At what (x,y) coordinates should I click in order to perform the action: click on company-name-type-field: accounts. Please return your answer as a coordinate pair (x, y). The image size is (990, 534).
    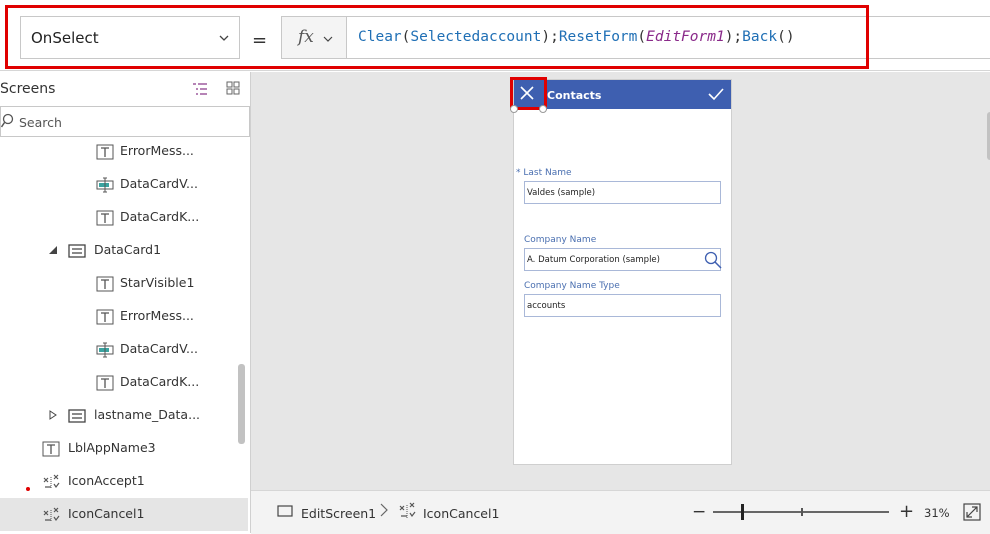
    Looking at the image, I should click on (622, 305).